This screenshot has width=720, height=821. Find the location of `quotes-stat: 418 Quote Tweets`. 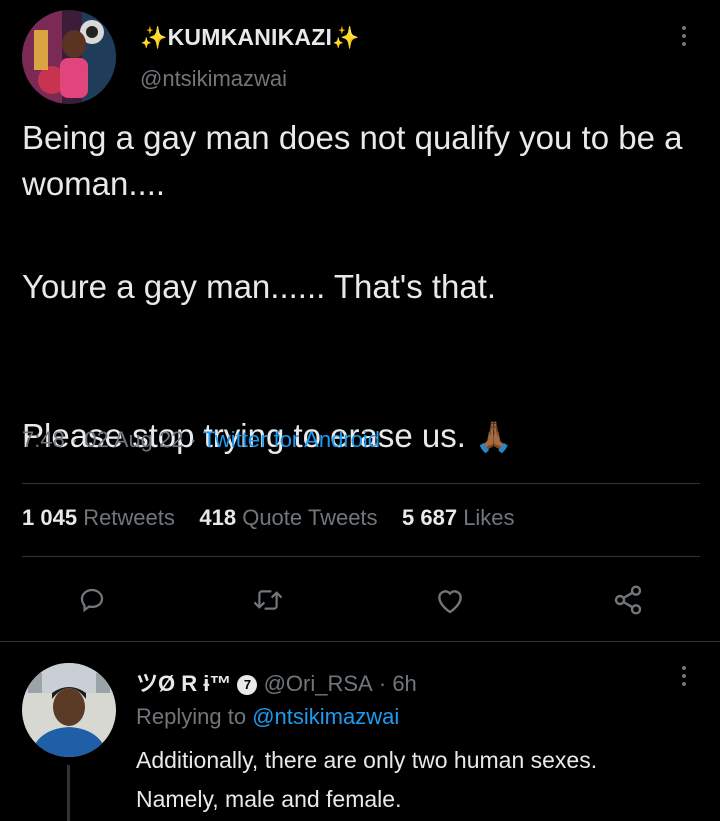

quotes-stat: 418 Quote Tweets is located at coordinates (288, 517).